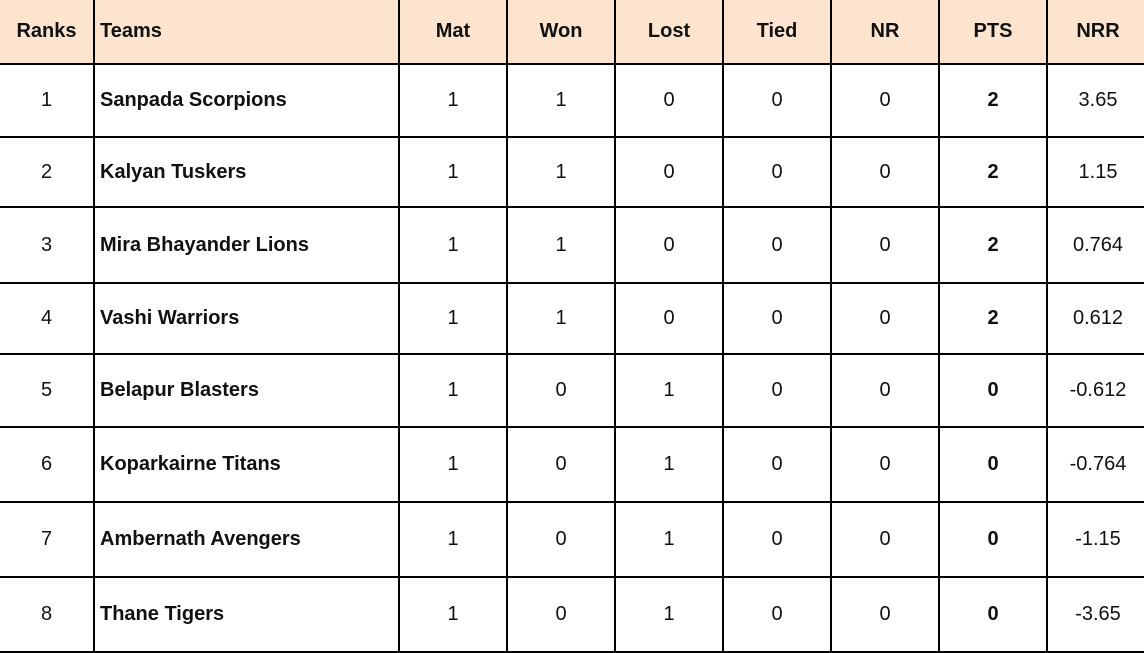 The image size is (1144, 653). Describe the element at coordinates (47, 318) in the screenshot. I see `rank-cell: 4` at that location.